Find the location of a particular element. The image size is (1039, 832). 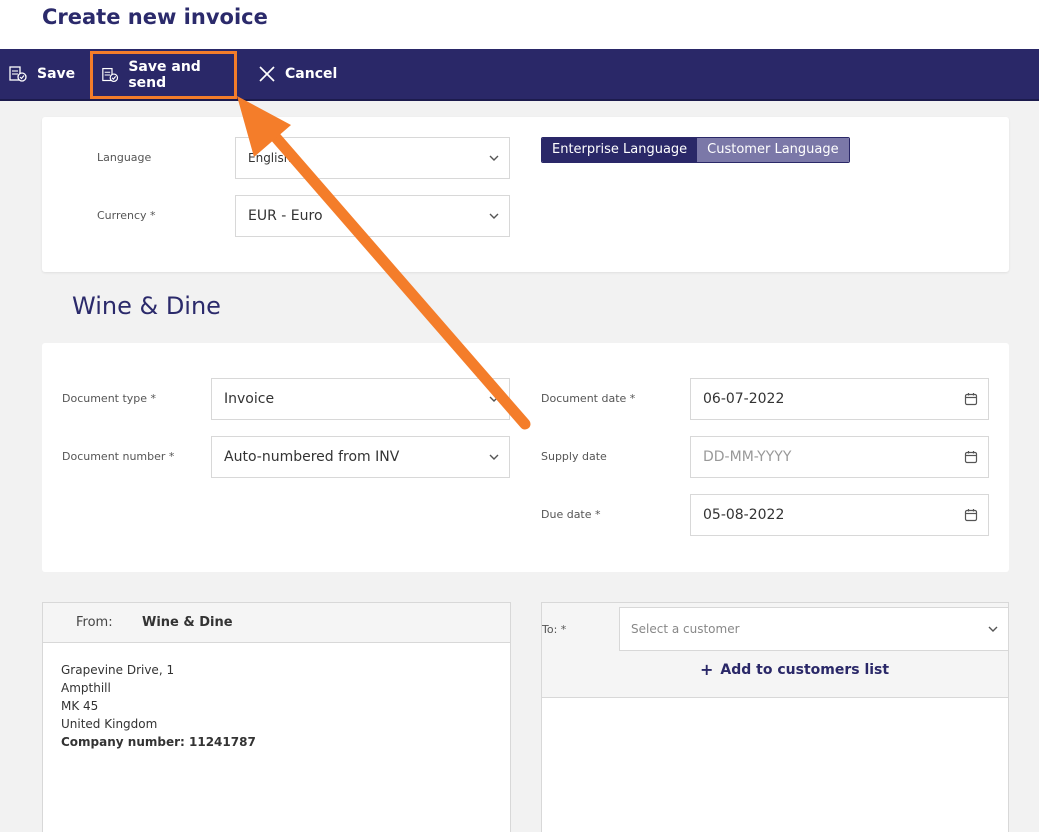

add-to-customers-label: Add to customers list is located at coordinates (805, 669).